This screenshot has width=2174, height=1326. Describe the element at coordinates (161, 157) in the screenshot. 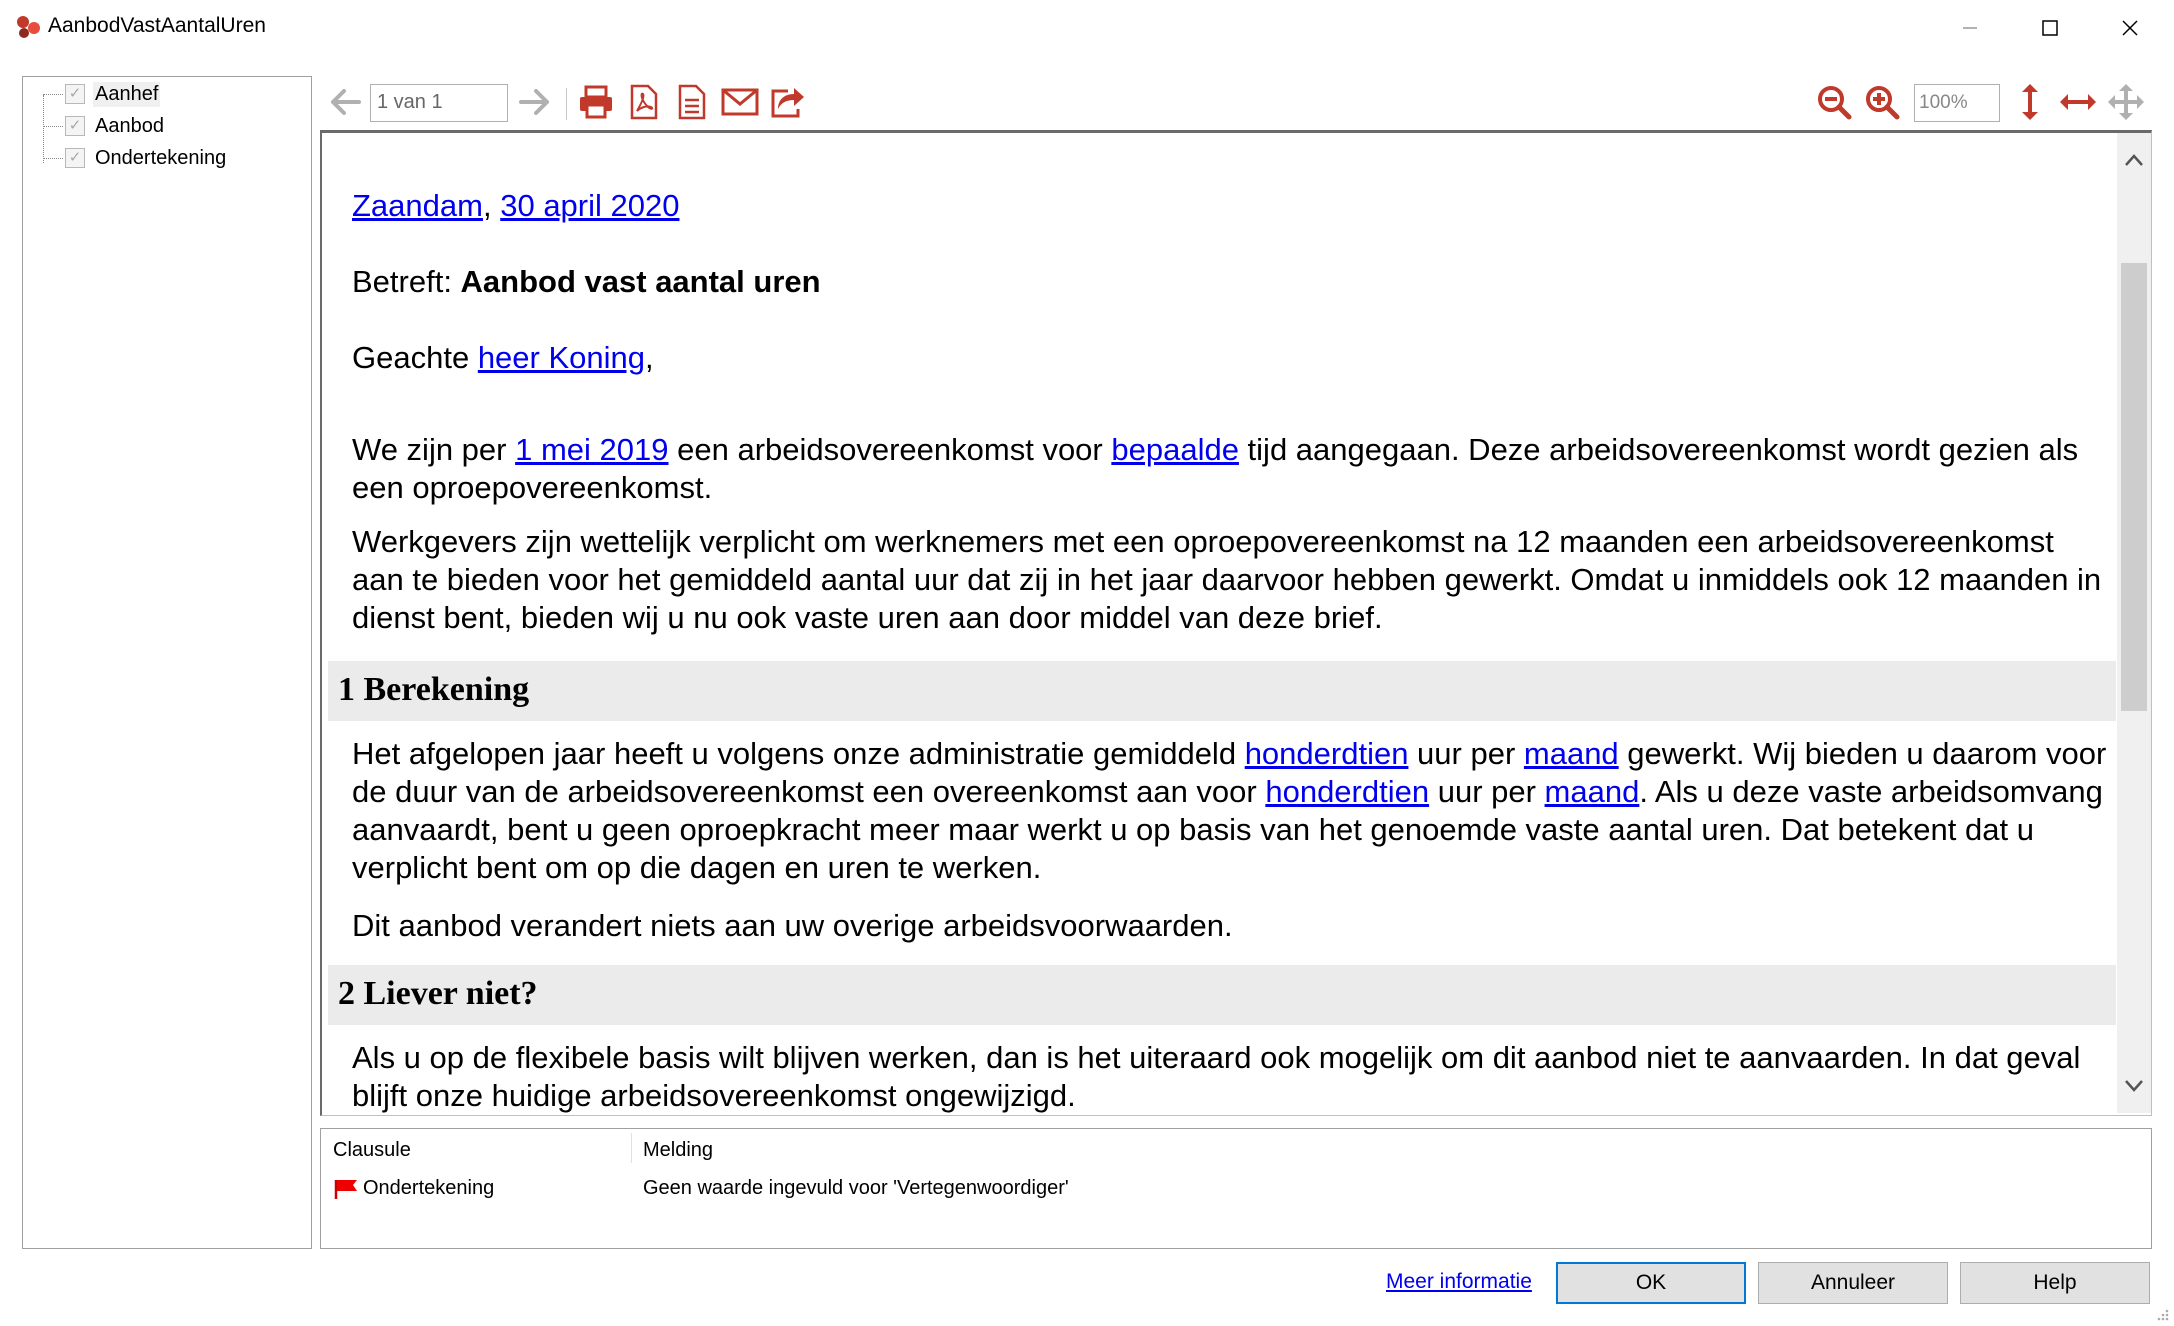

I see `tree-item-label: Ondertekening` at that location.